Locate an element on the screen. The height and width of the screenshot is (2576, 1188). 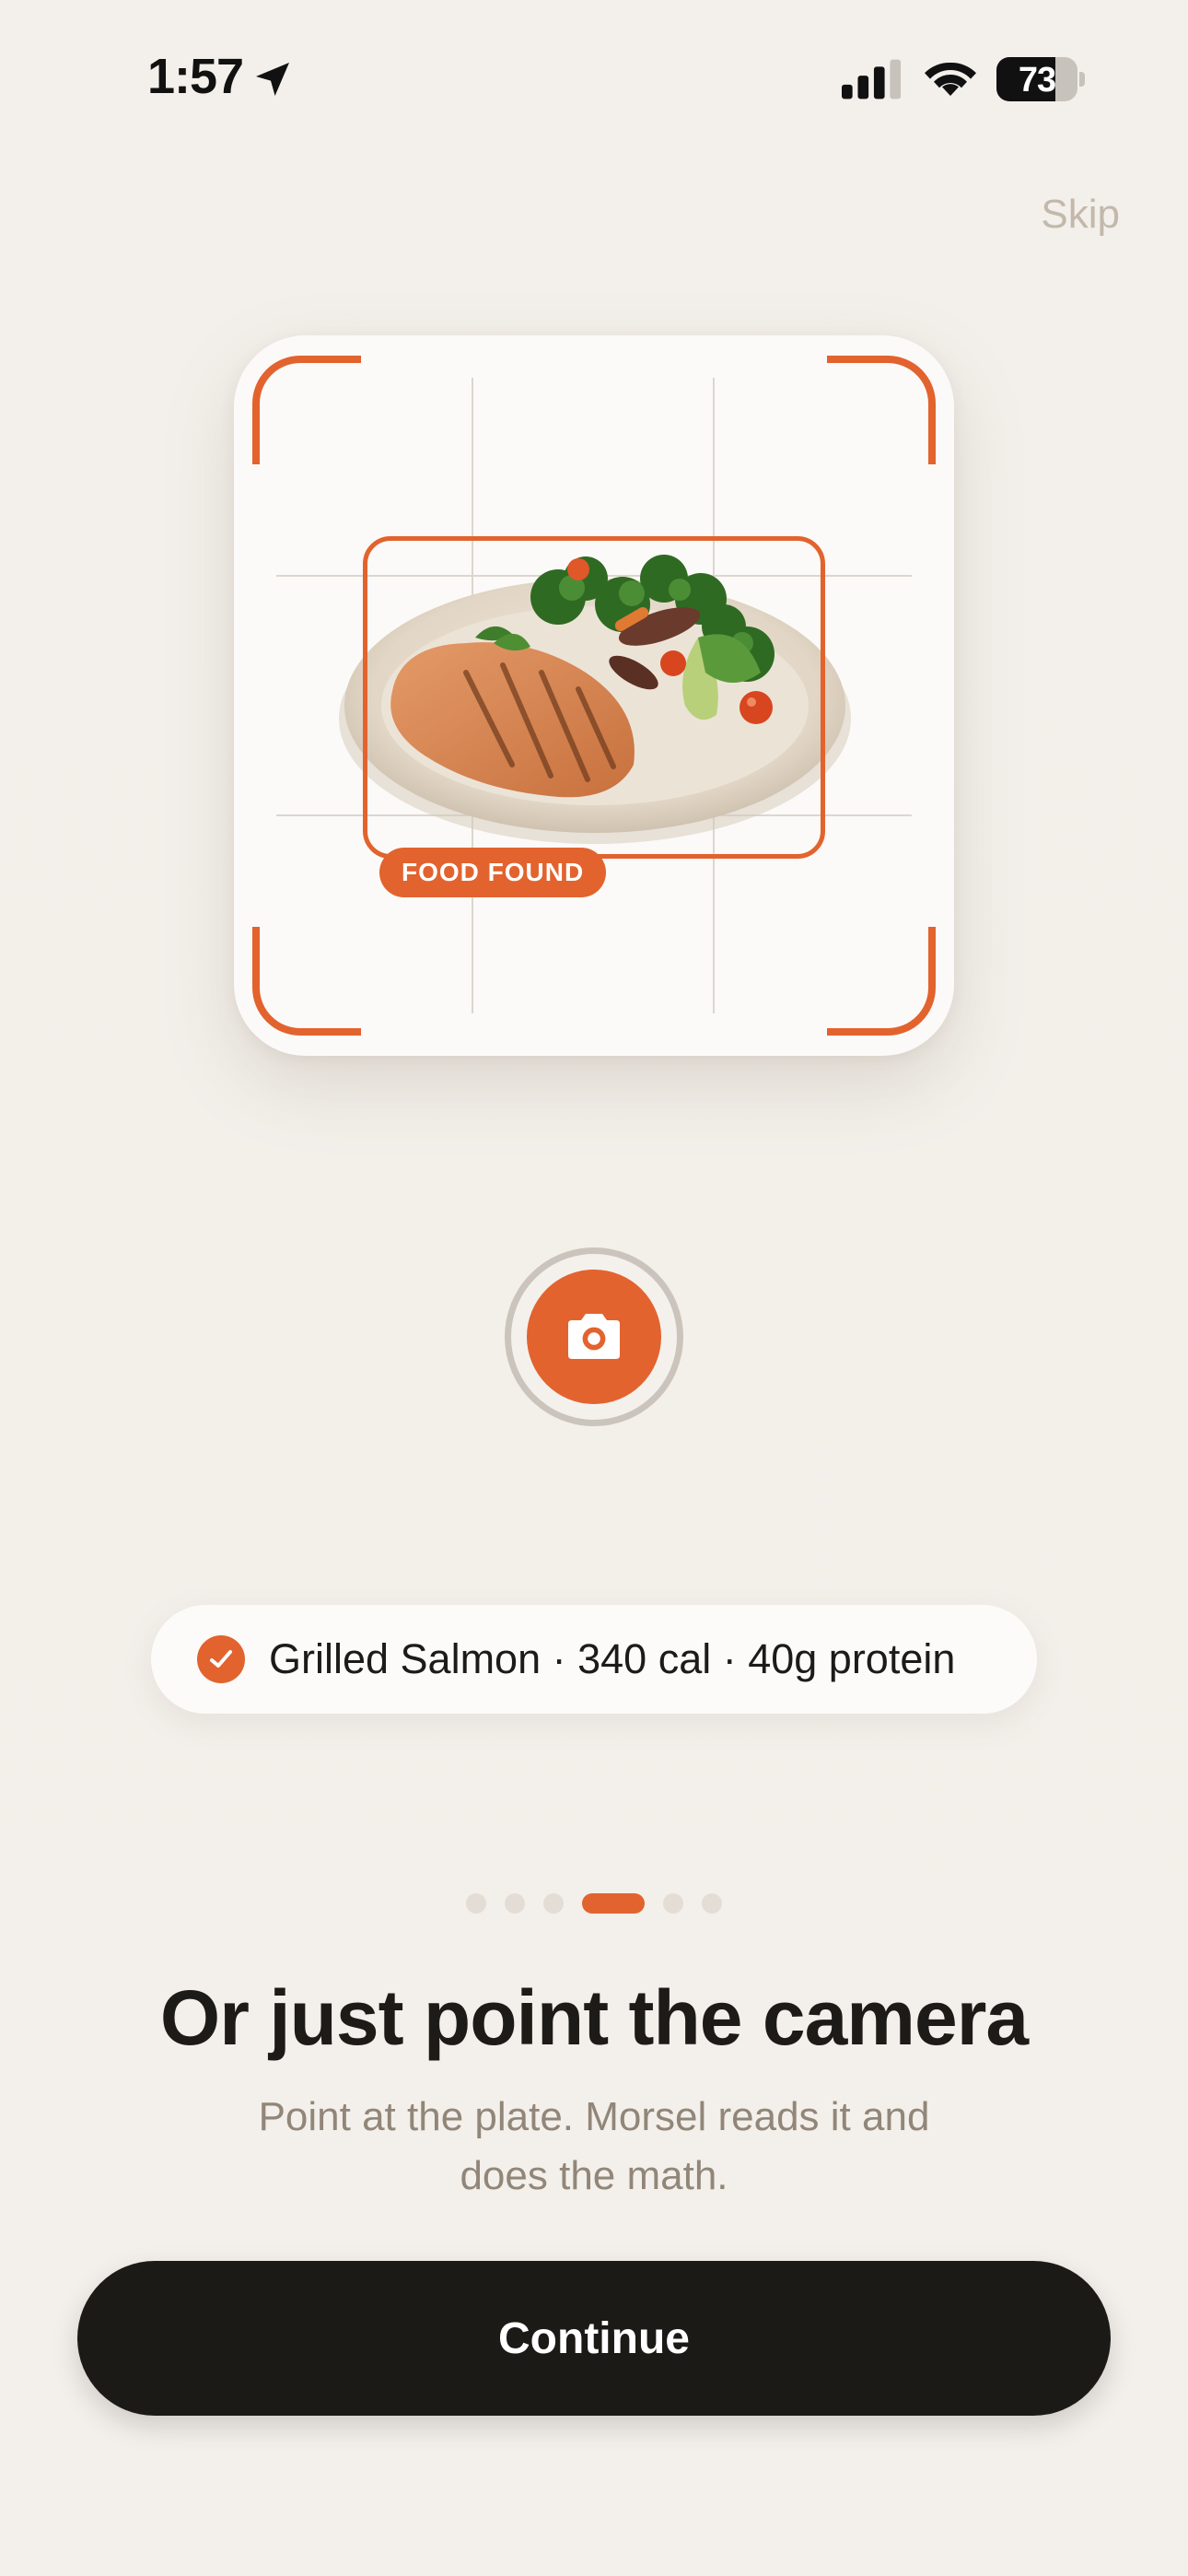
viewfinder-corner-top-right is located at coordinates (881, 410).